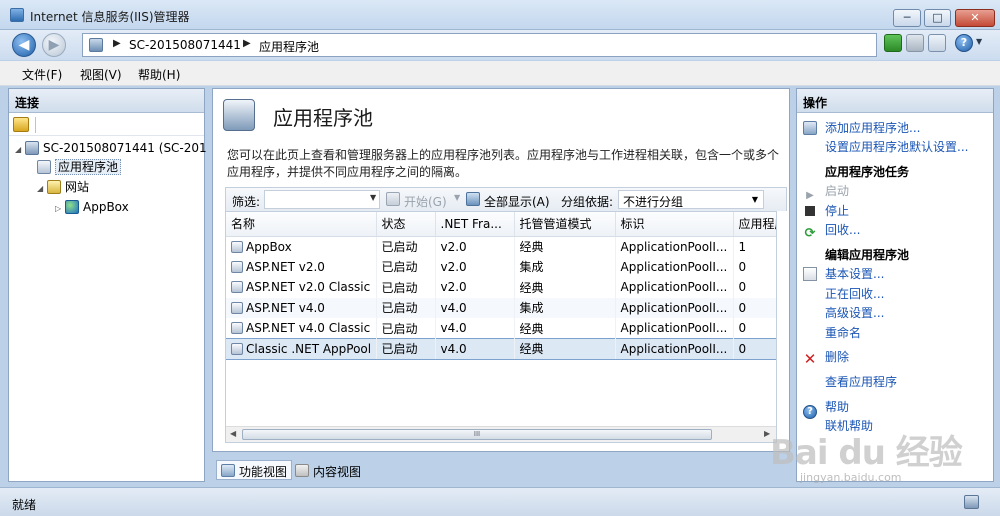 The width and height of the screenshot is (1000, 516). Describe the element at coordinates (254, 470) in the screenshot. I see `tab-features-view: 功能视图` at that location.